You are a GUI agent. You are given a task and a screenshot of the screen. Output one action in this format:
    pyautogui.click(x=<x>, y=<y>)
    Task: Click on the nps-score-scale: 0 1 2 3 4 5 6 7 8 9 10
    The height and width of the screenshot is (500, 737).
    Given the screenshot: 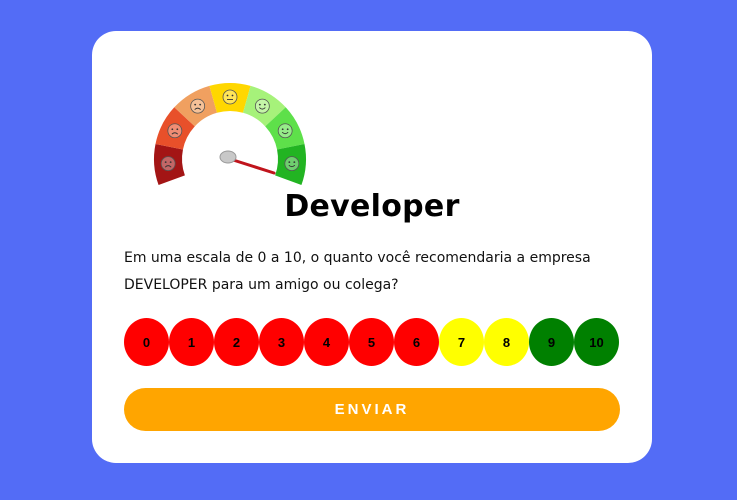 What is the action you would take?
    pyautogui.click(x=372, y=342)
    